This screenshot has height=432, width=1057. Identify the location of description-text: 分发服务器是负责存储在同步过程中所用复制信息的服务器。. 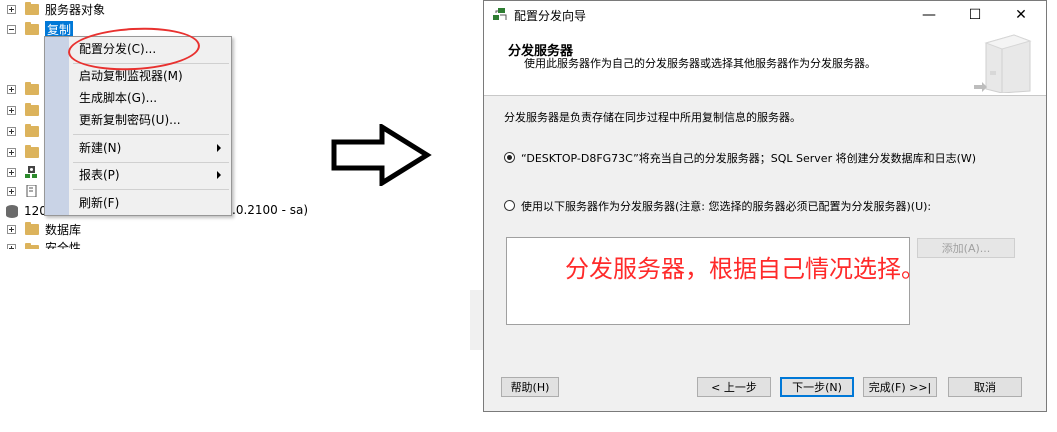
(652, 117).